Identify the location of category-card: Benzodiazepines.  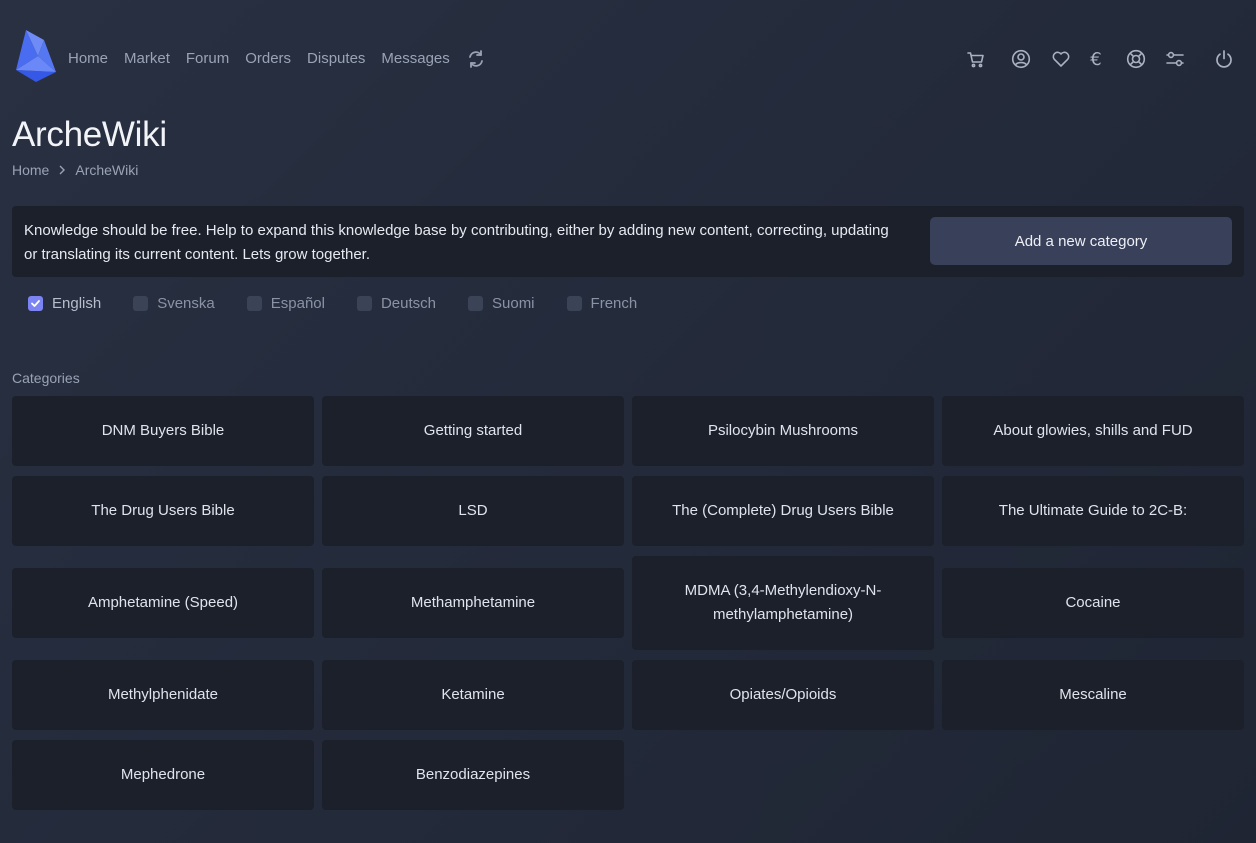
(473, 775).